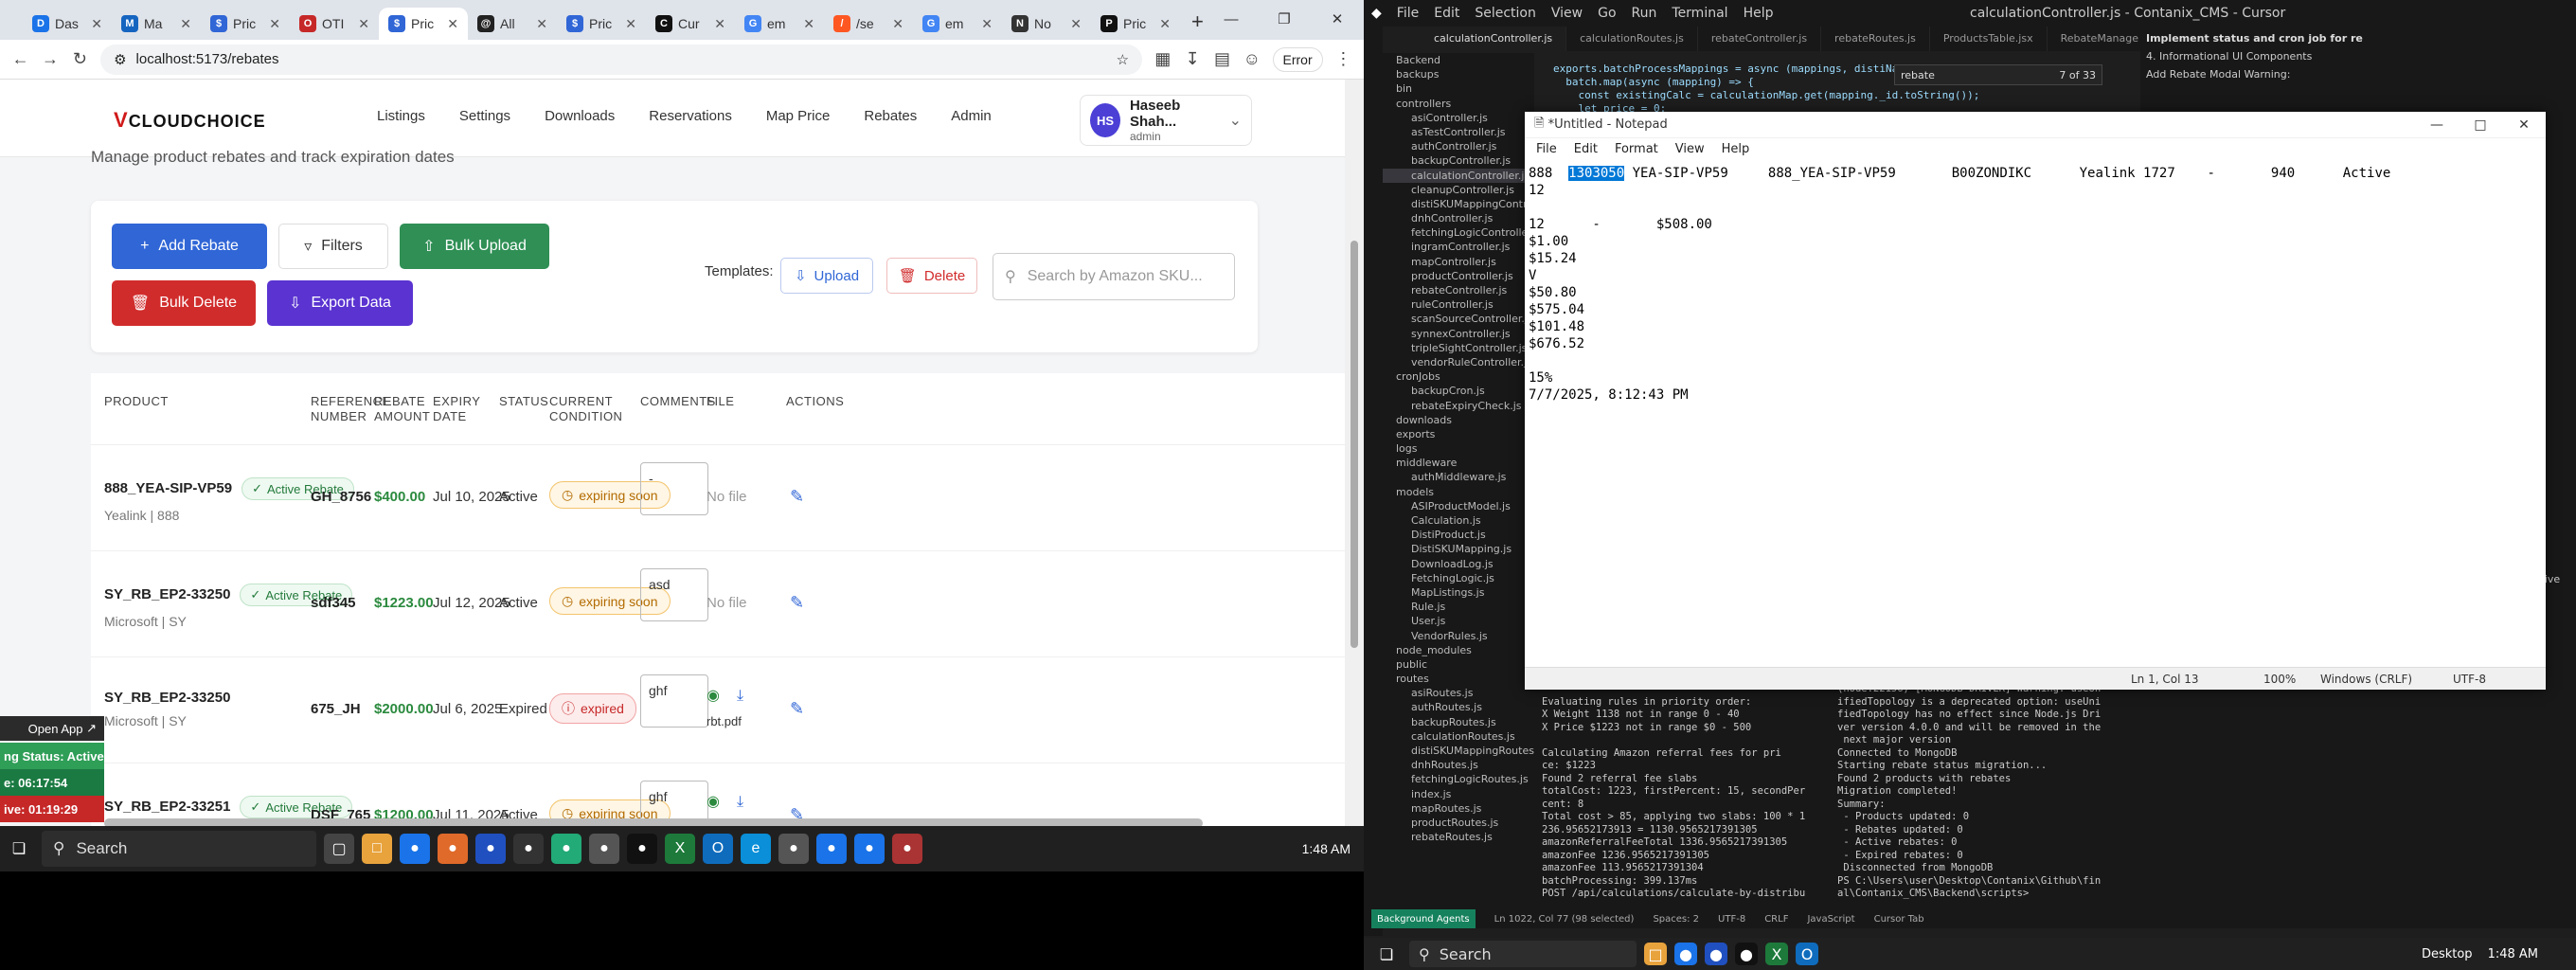 The width and height of the screenshot is (2576, 970). I want to click on find-widget: rebate 7 of 33, so click(1998, 74).